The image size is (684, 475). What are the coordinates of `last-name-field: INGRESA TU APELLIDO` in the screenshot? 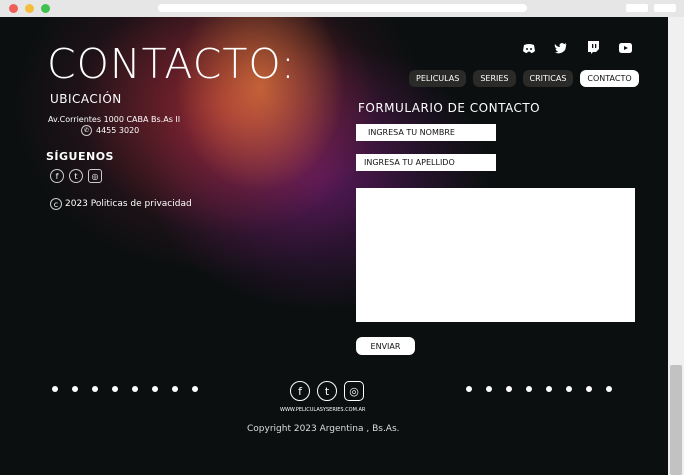 It's located at (426, 162).